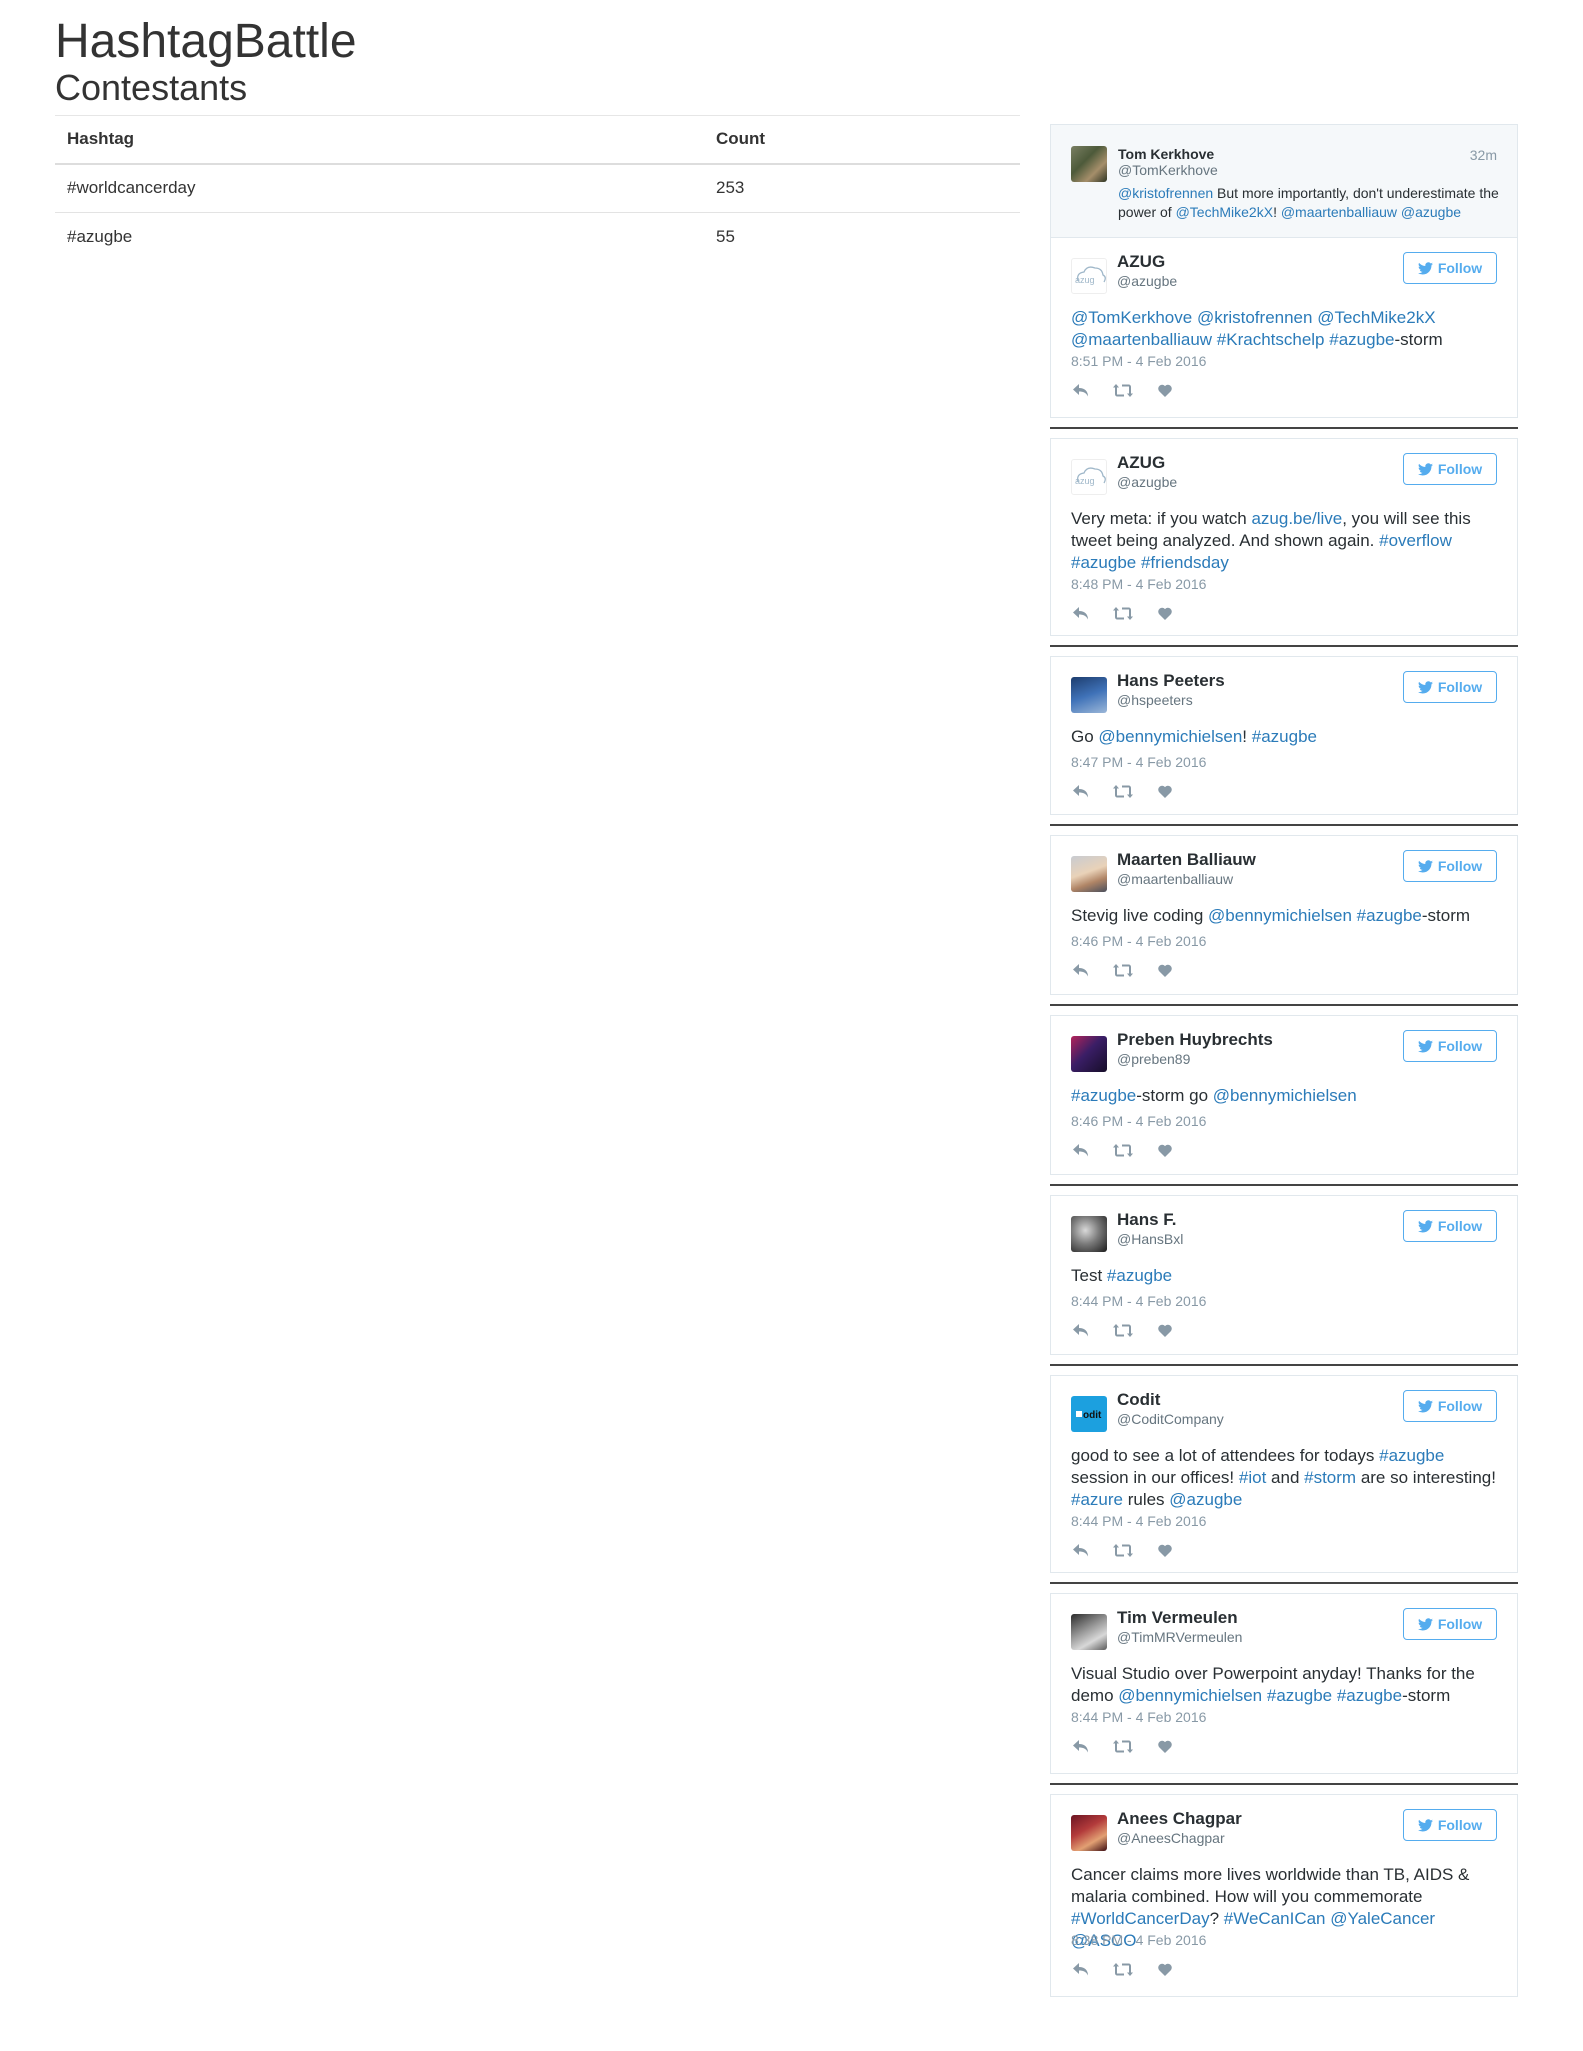  I want to click on hashtag-link: #azure, so click(1097, 1499).